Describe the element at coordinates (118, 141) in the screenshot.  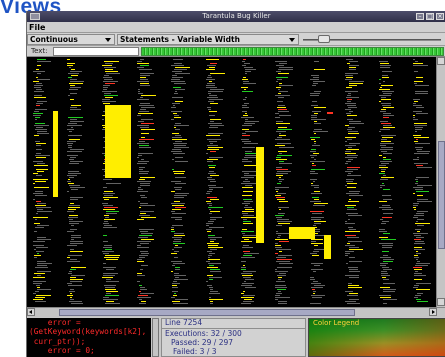
I see `highlighted-code-block` at that location.